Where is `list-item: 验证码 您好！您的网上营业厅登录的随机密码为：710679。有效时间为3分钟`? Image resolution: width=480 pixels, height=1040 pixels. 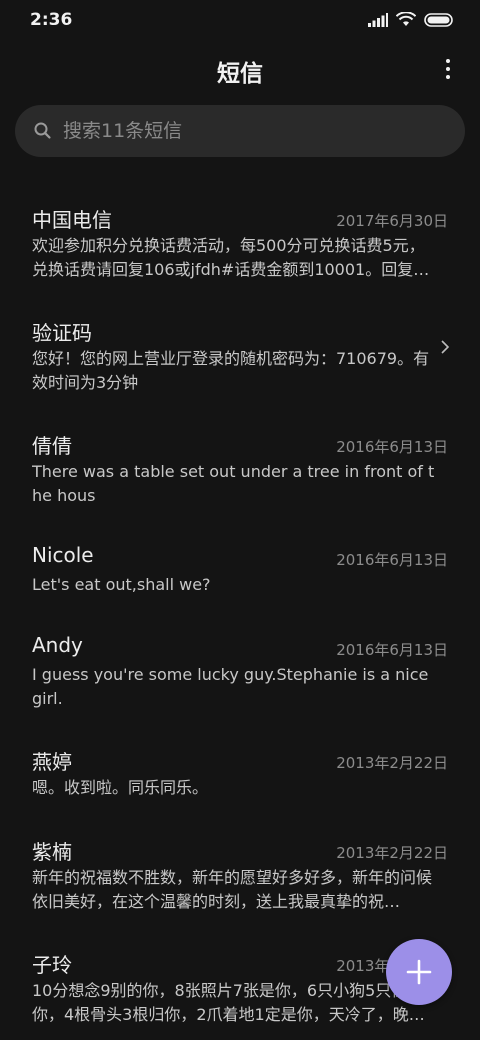
list-item: 验证码 您好！您的网上营业厅登录的随机密码为：710679。有效时间为3分钟 is located at coordinates (240, 353).